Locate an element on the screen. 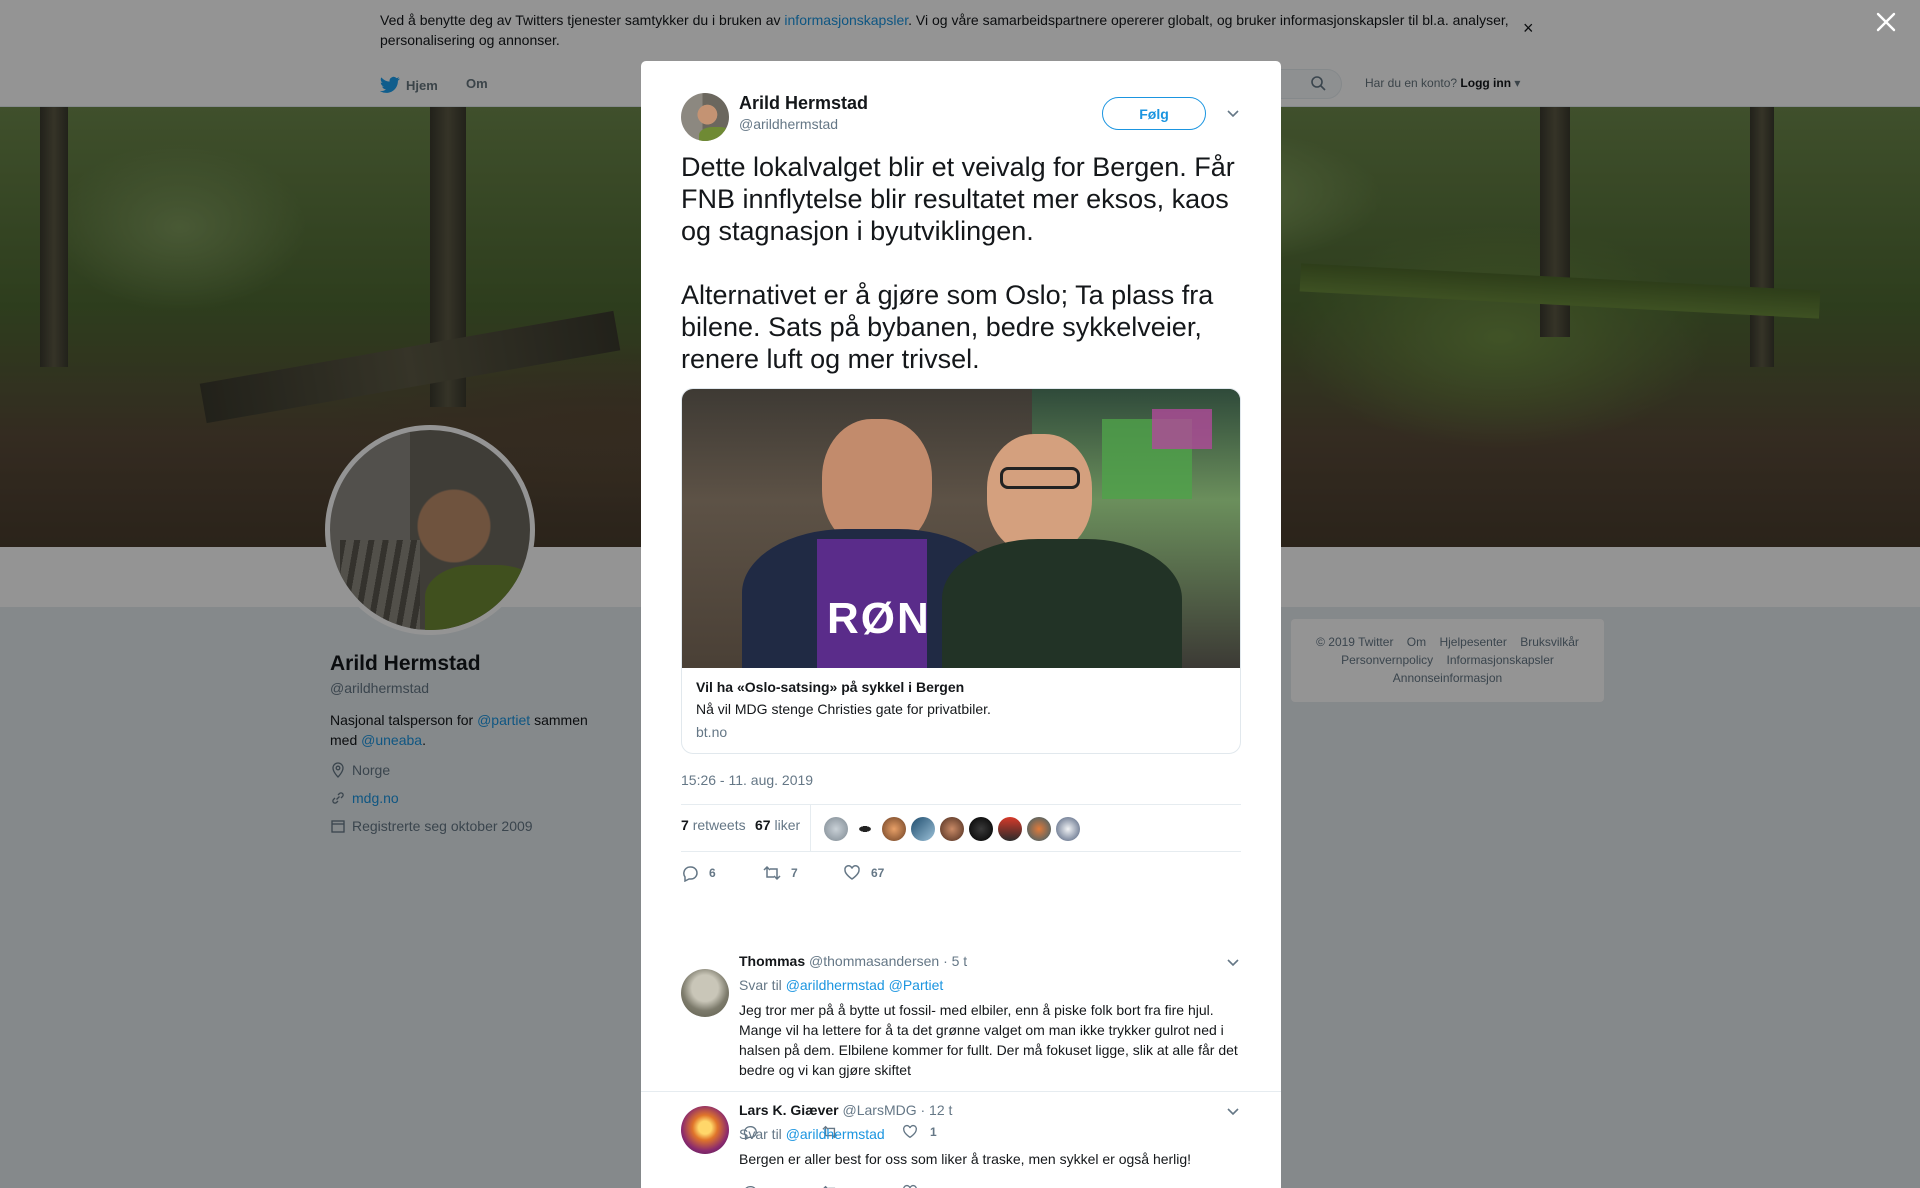  reply-author-handle: @LarsMDG is located at coordinates (880, 1110).